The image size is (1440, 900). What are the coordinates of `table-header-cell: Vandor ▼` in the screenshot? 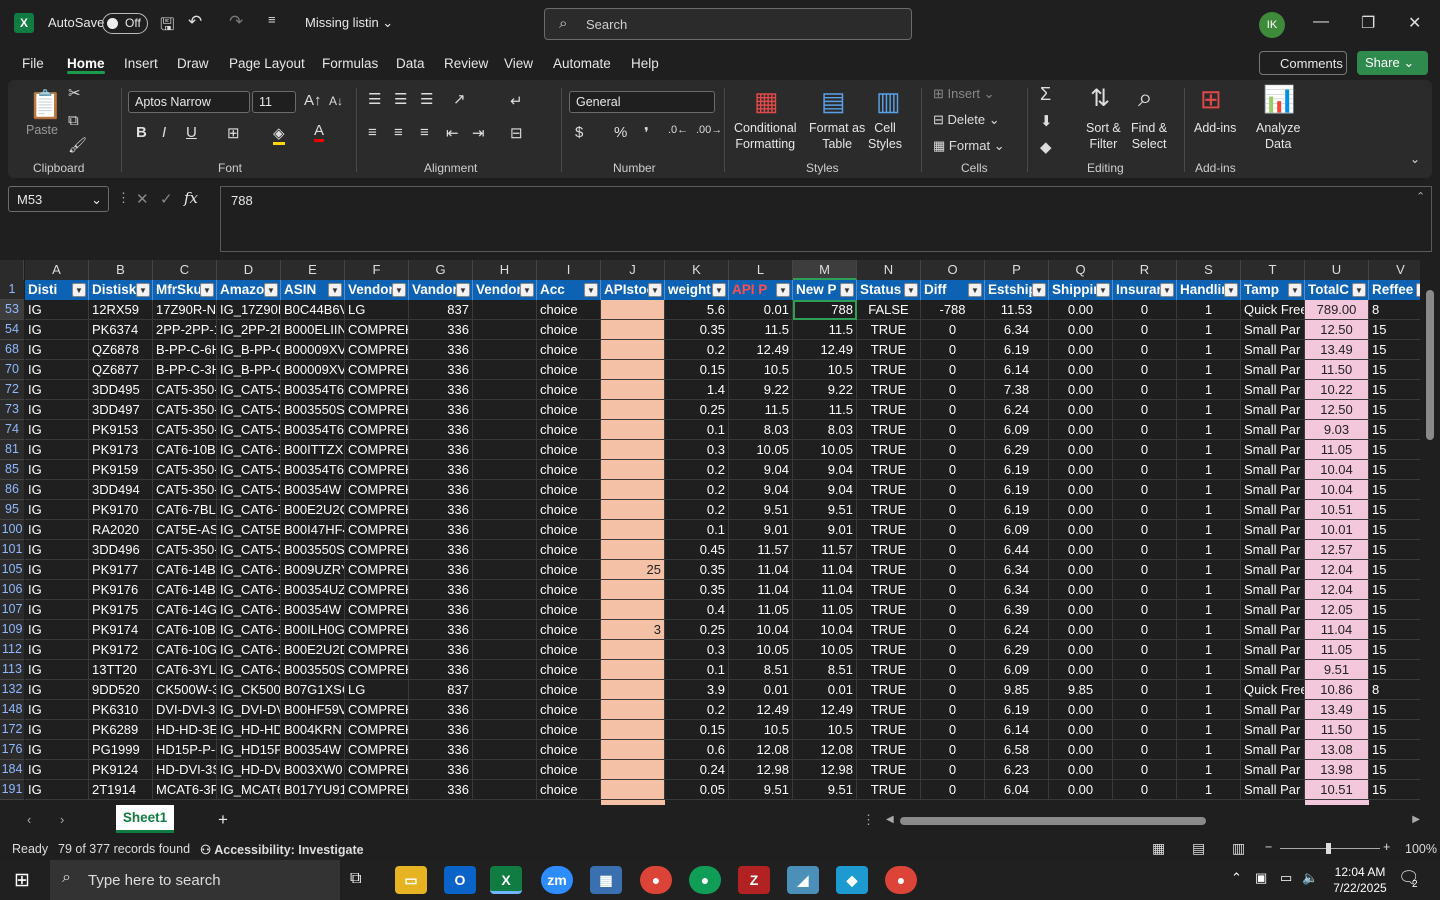 It's located at (441, 290).